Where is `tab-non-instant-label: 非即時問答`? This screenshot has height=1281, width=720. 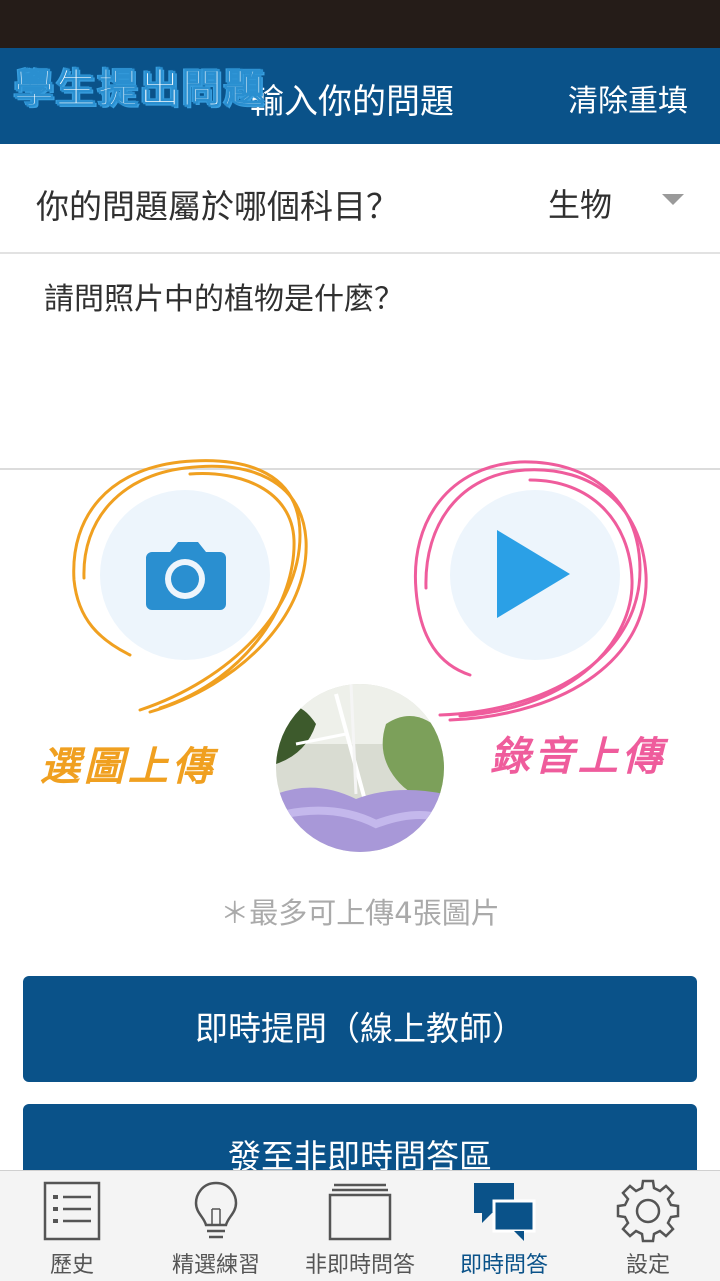
tab-non-instant-label: 非即時問答 is located at coordinates (359, 1265).